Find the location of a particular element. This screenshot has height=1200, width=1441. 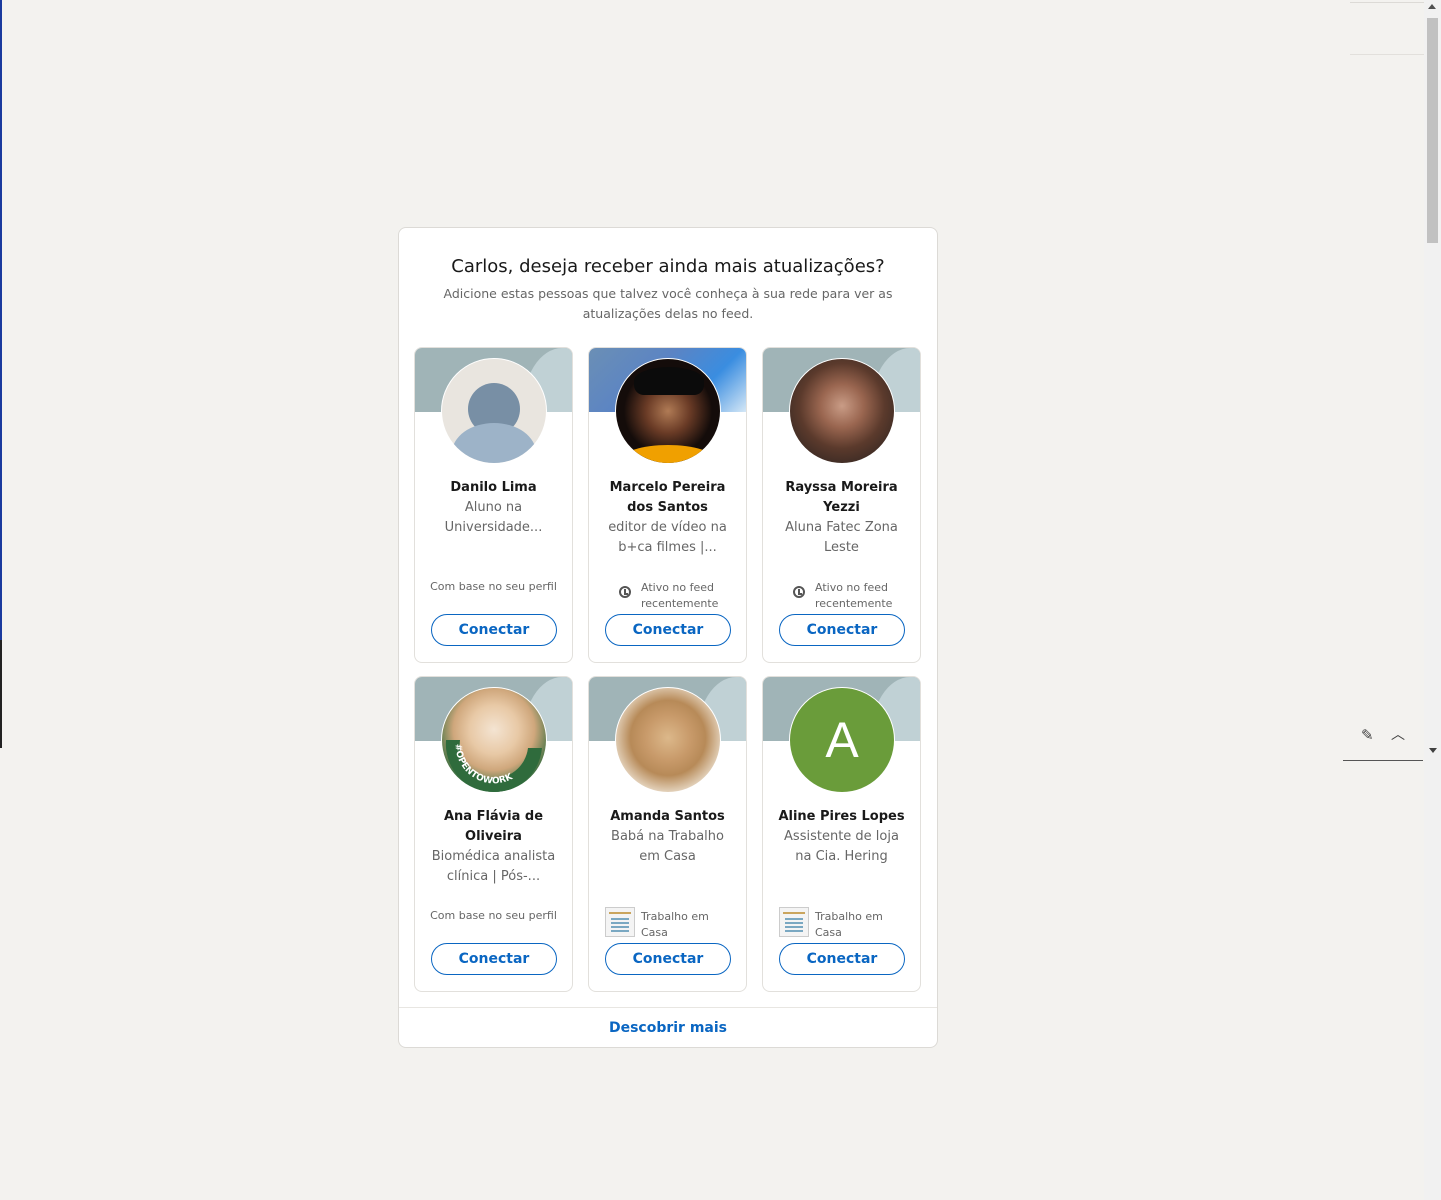

scroll-down-arrow-icon is located at coordinates (1433, 750).